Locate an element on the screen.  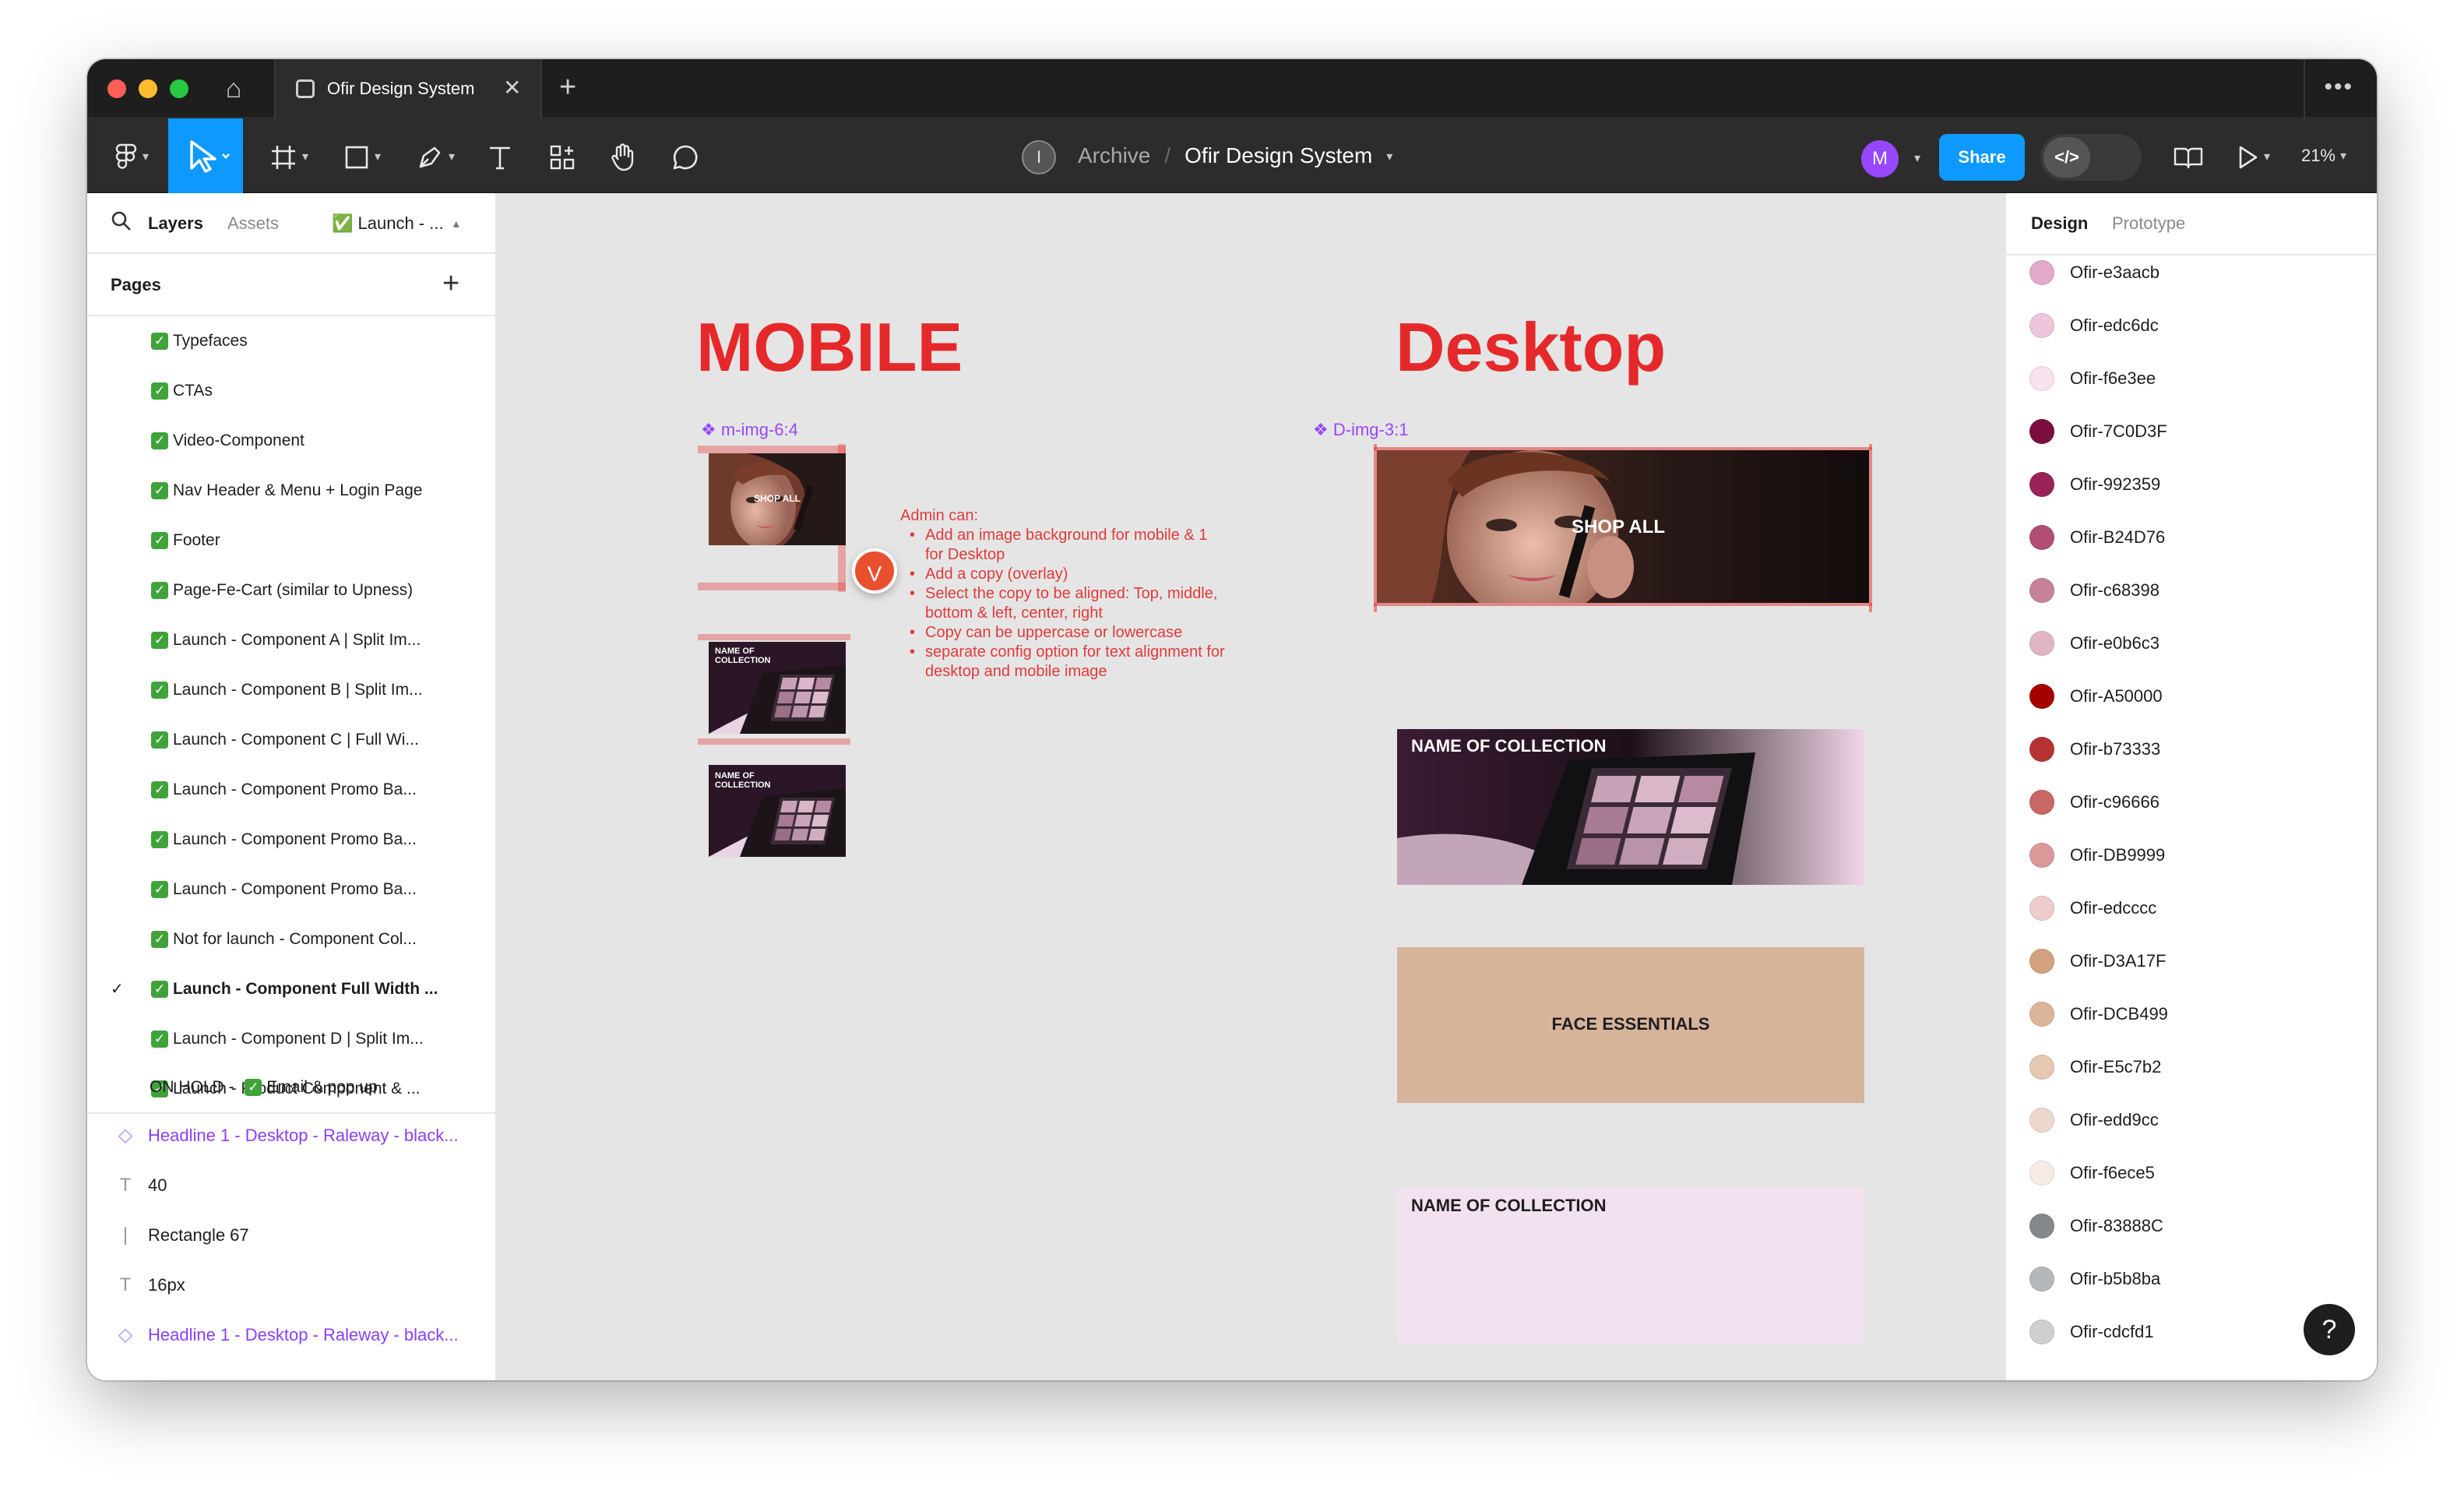
desktop-heading: Desktop is located at coordinates (1531, 347).